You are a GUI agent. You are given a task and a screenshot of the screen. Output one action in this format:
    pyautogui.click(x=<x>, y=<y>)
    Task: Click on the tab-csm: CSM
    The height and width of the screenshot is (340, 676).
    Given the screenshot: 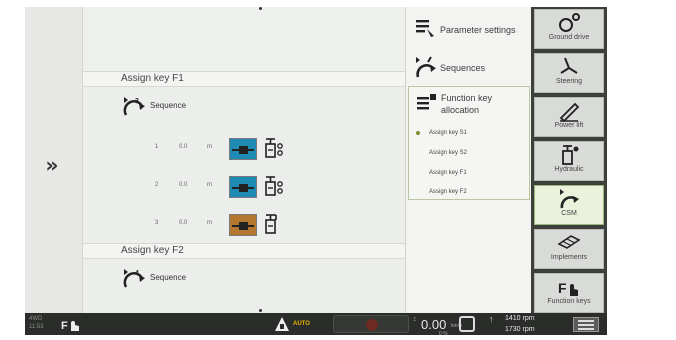 What is the action you would take?
    pyautogui.click(x=569, y=205)
    